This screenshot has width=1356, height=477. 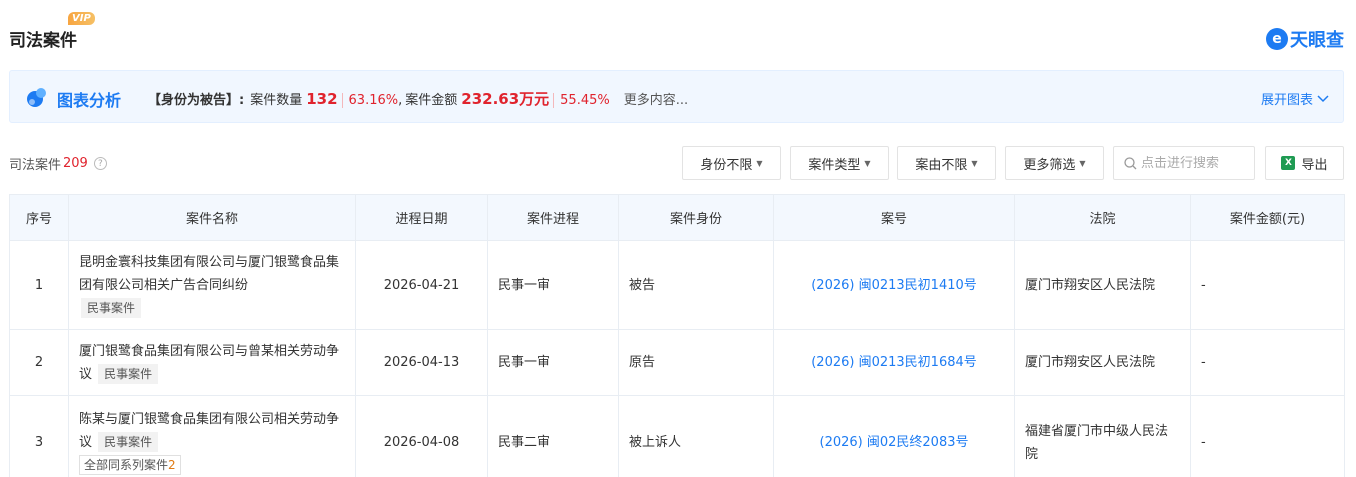 What do you see at coordinates (894, 442) in the screenshot?
I see `case-number-link: (2026) 闽02民终2083号` at bounding box center [894, 442].